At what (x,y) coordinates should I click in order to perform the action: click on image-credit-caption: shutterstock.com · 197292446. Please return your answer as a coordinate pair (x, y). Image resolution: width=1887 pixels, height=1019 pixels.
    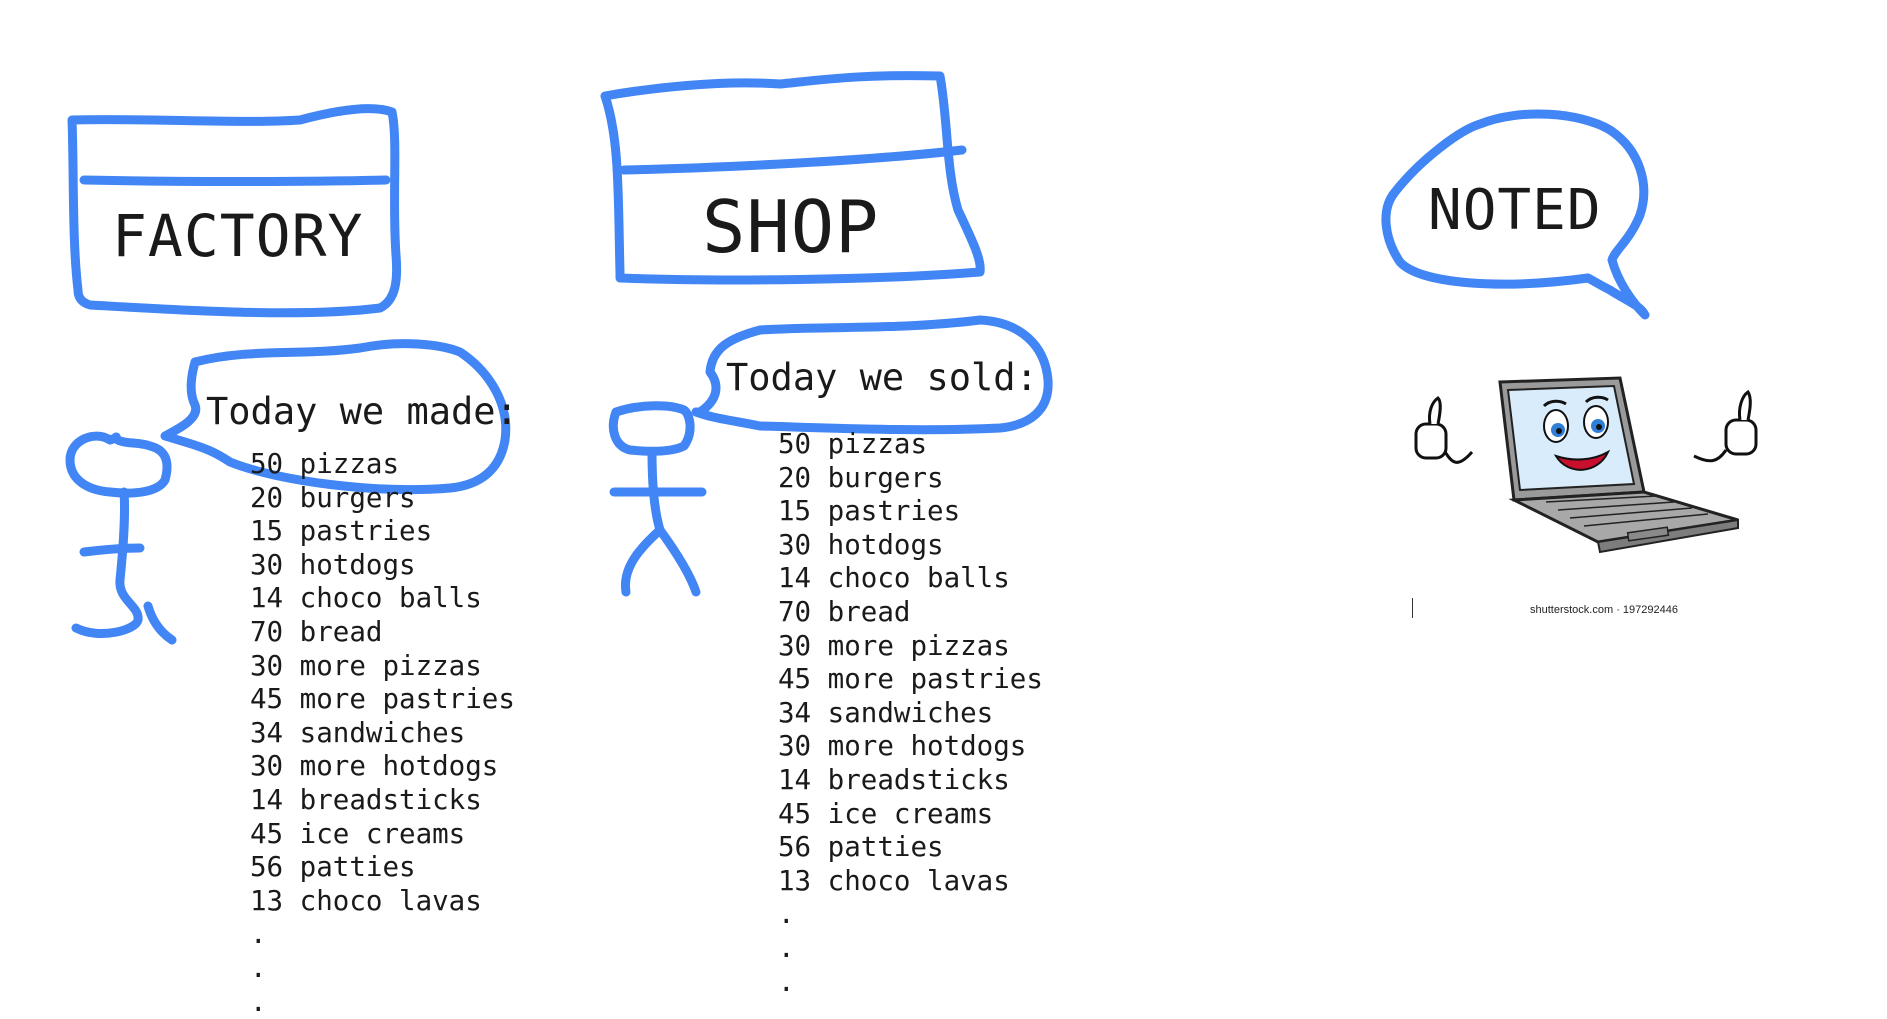
    Looking at the image, I should click on (1604, 610).